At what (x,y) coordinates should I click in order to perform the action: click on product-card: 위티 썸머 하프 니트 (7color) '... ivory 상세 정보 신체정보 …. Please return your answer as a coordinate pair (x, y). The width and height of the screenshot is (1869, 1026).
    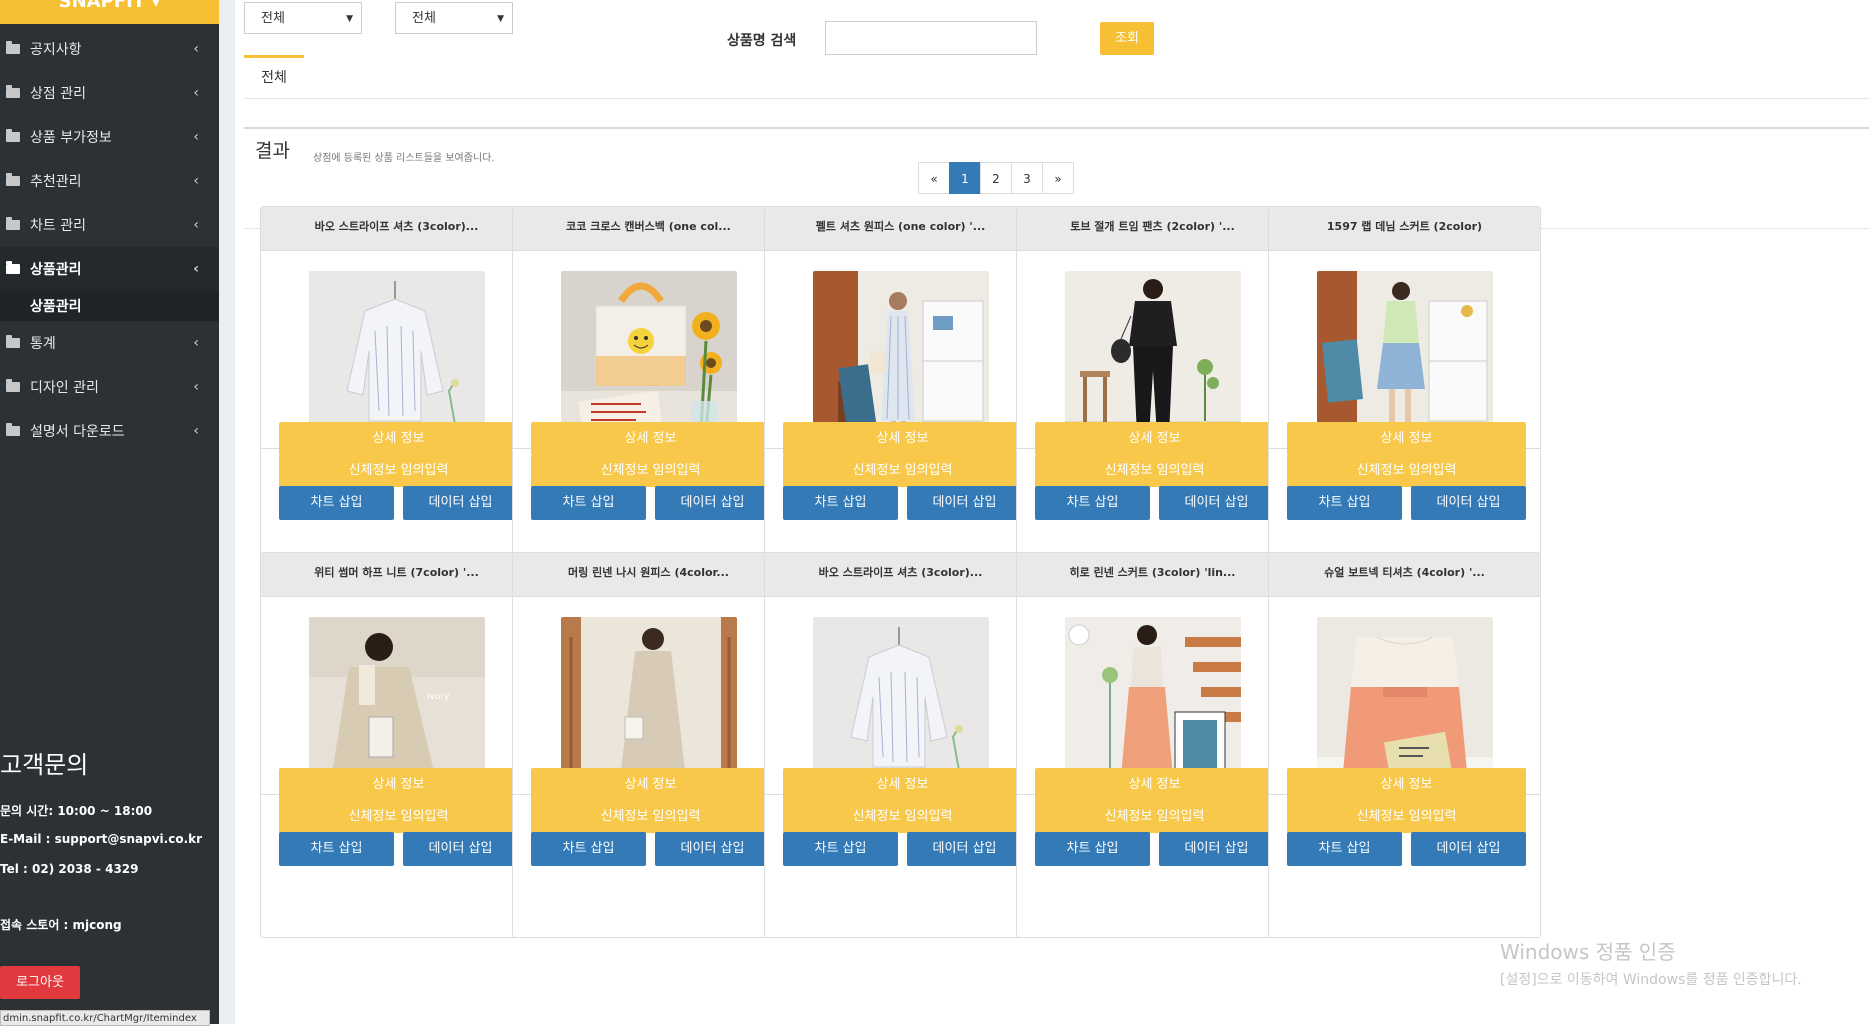
    Looking at the image, I should click on (396, 745).